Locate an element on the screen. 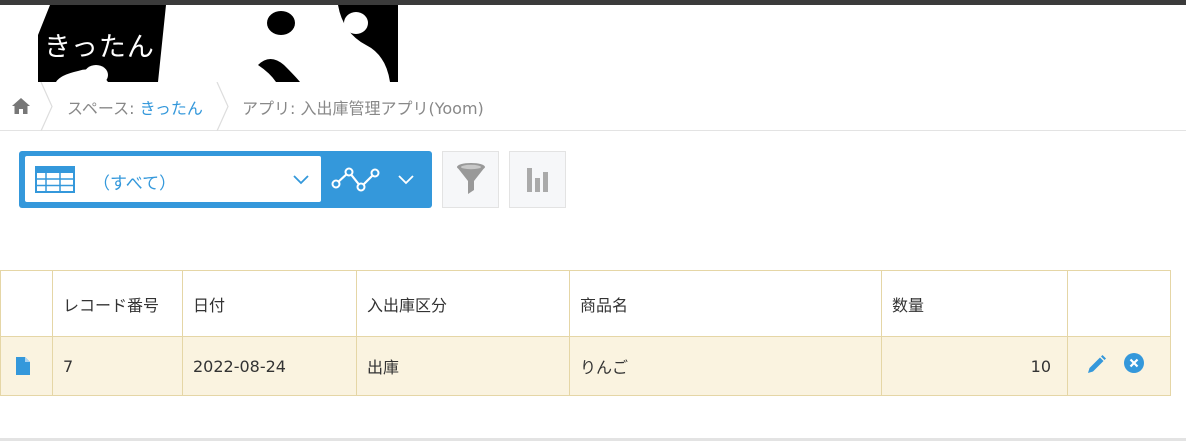 The height and width of the screenshot is (443, 1186). breadcrumb-space-prefix: スペース: is located at coordinates (103, 108).